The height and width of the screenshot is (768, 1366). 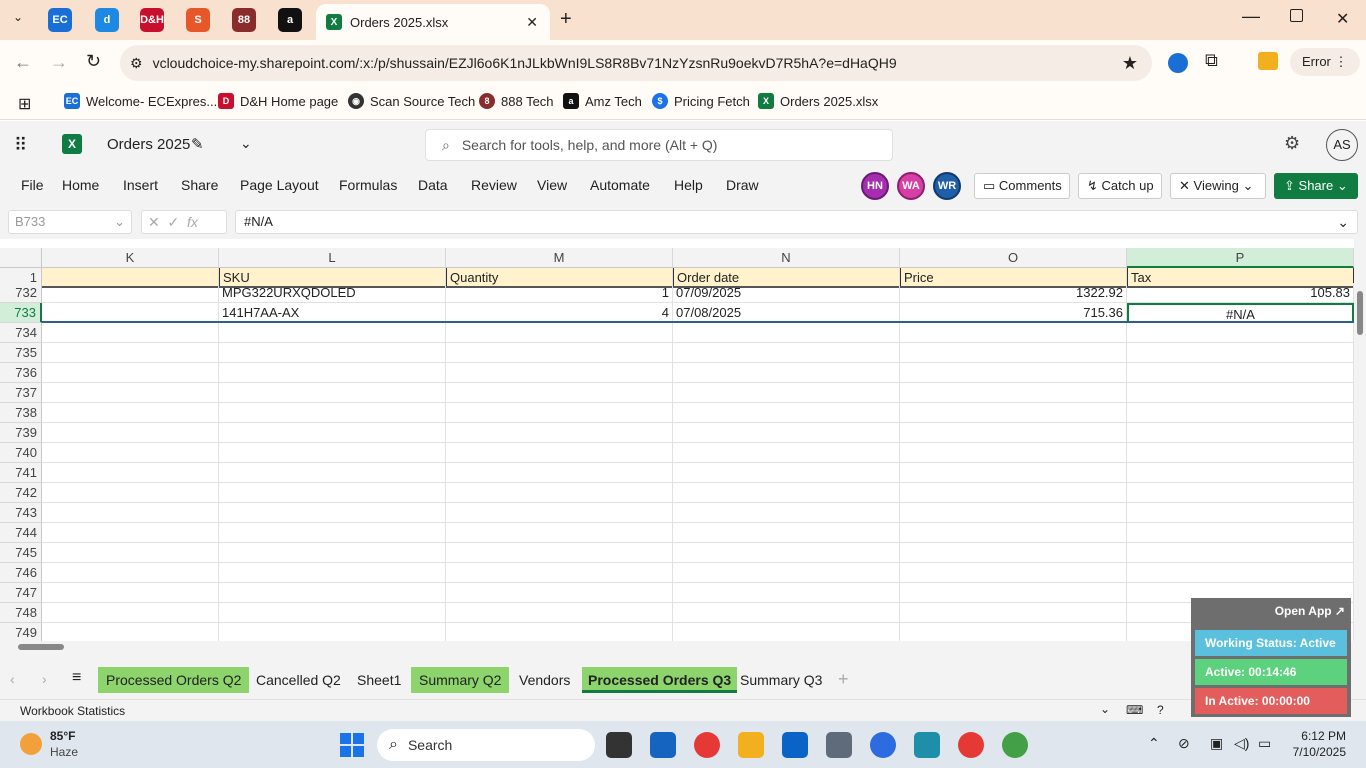 What do you see at coordinates (21, 573) in the screenshot?
I see `row-header: 746` at bounding box center [21, 573].